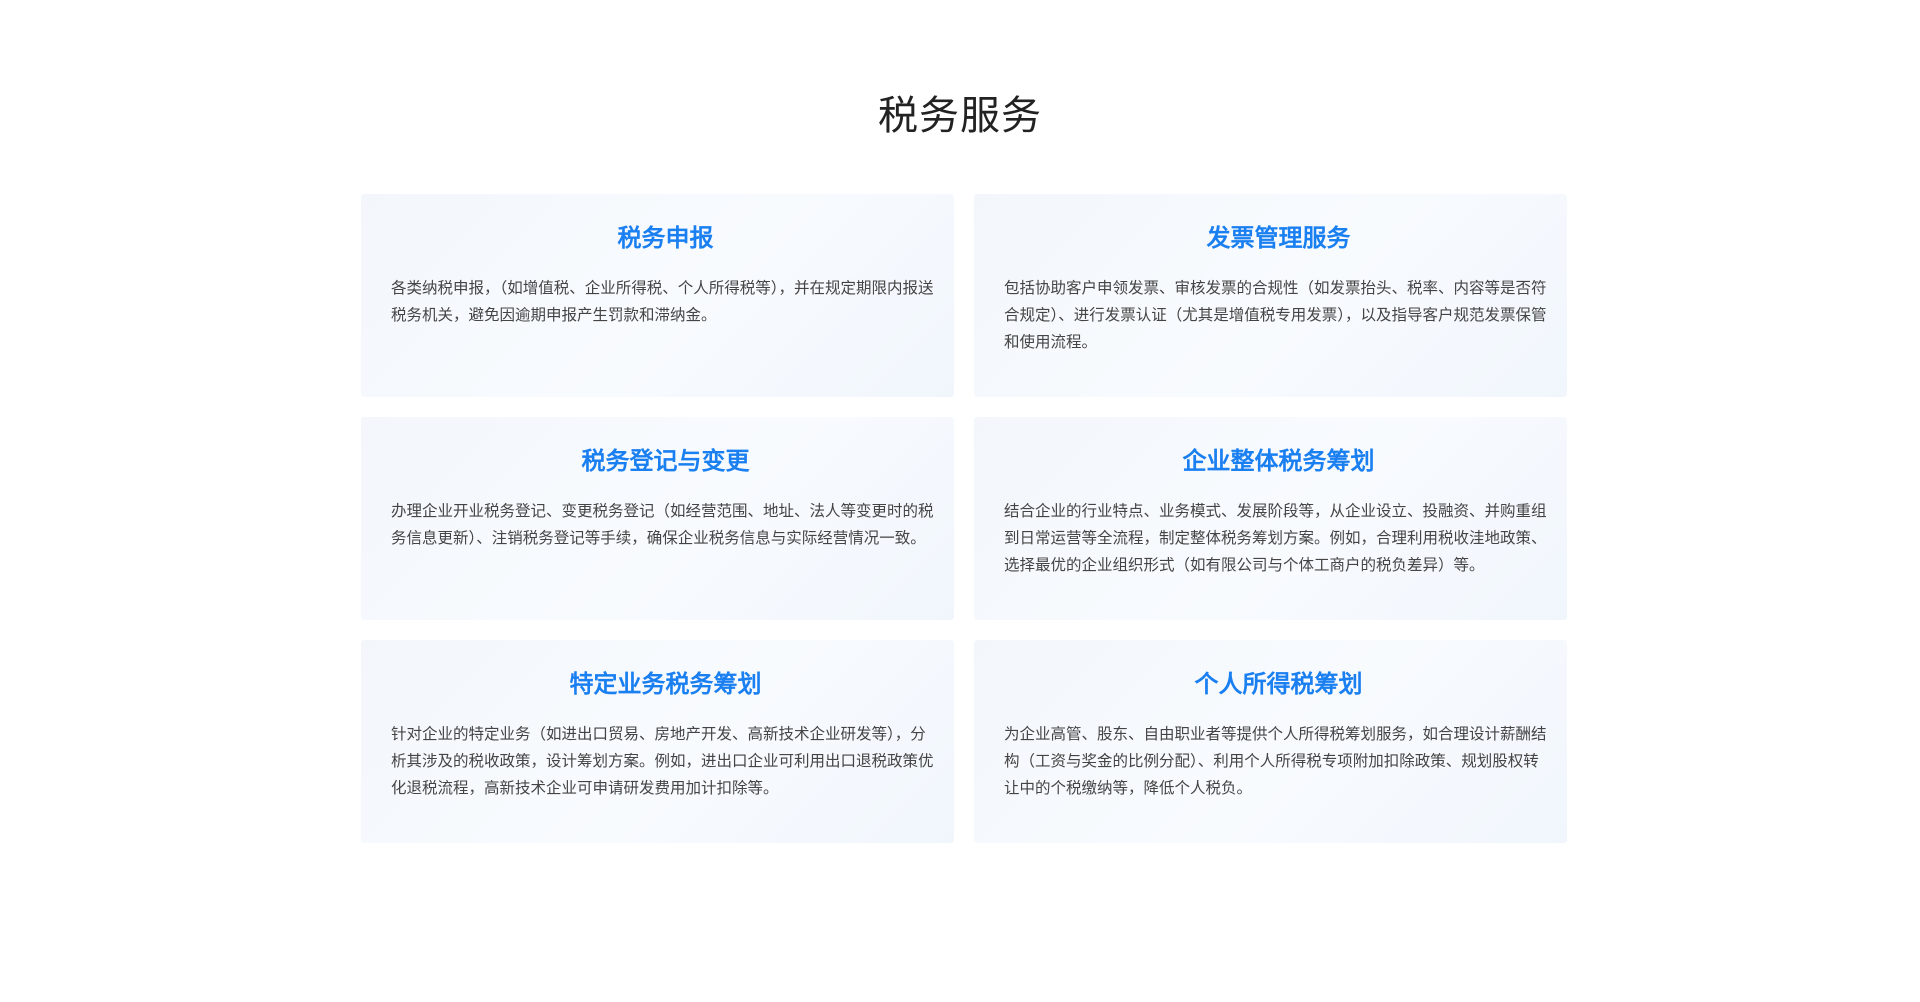 The image size is (1920, 1002). I want to click on card-title: 个人所得税筹划, so click(1278, 684).